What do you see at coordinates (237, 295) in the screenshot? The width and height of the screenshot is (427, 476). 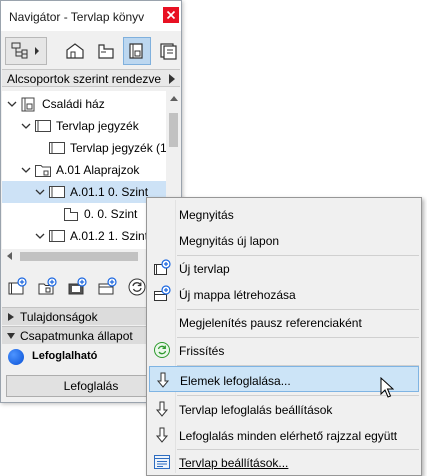 I see `menu-item-label: Új mappa létrehozása` at bounding box center [237, 295].